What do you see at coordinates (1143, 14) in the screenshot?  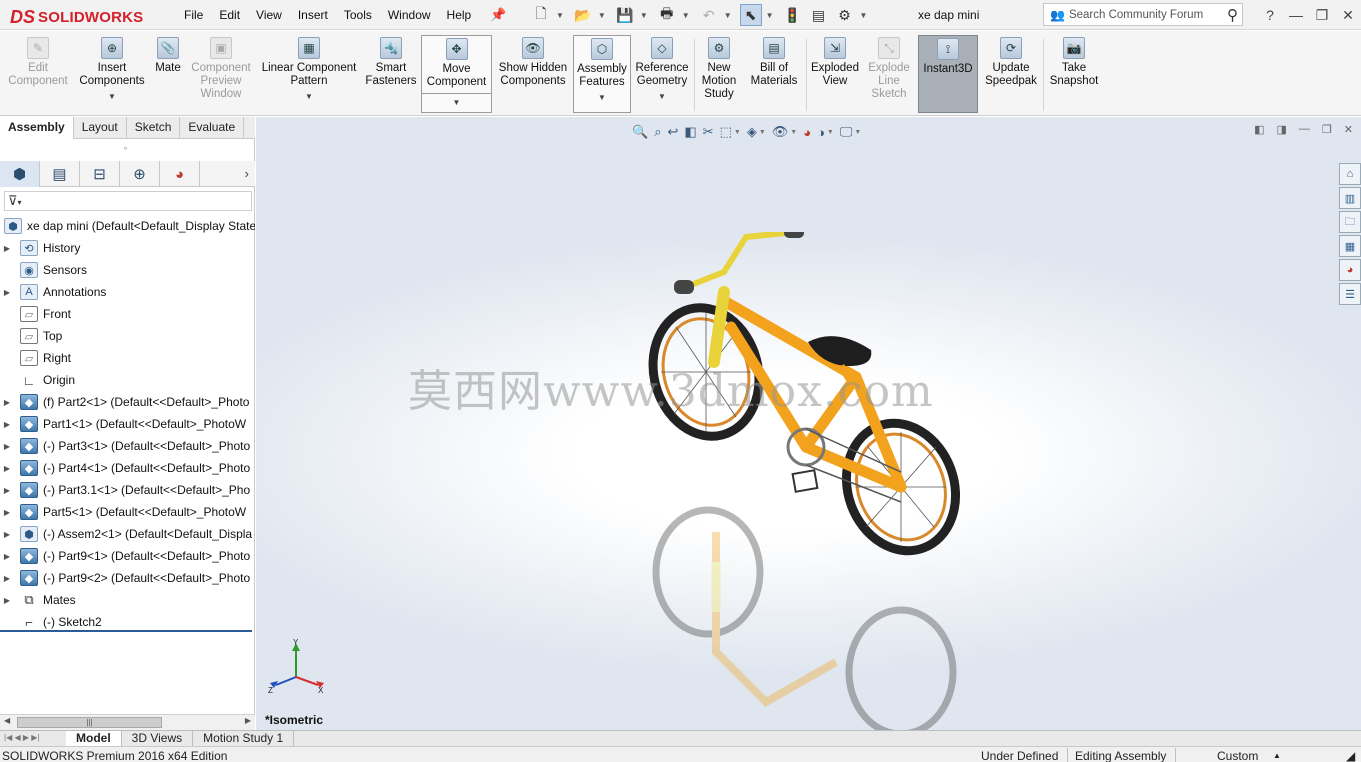 I see `search-box: 👥 Search Community Forum ⚲` at bounding box center [1143, 14].